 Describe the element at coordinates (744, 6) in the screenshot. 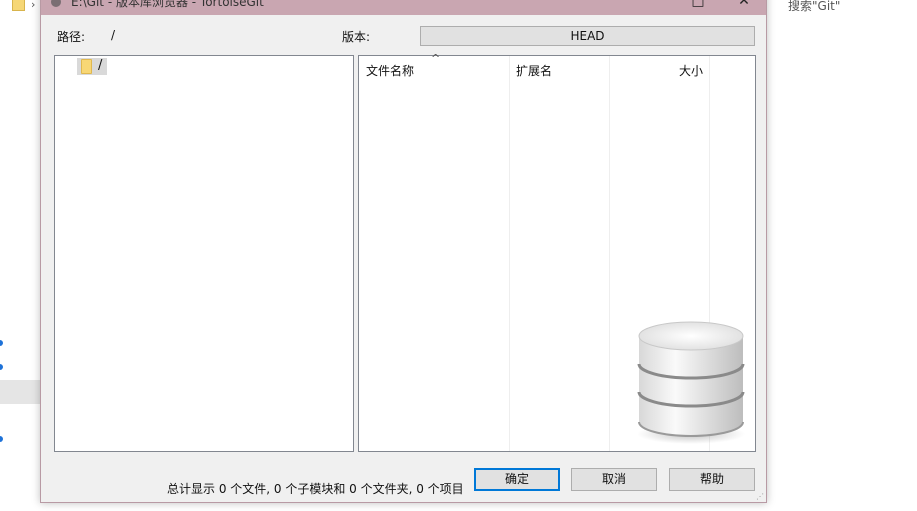

I see `close-button: ✕` at that location.